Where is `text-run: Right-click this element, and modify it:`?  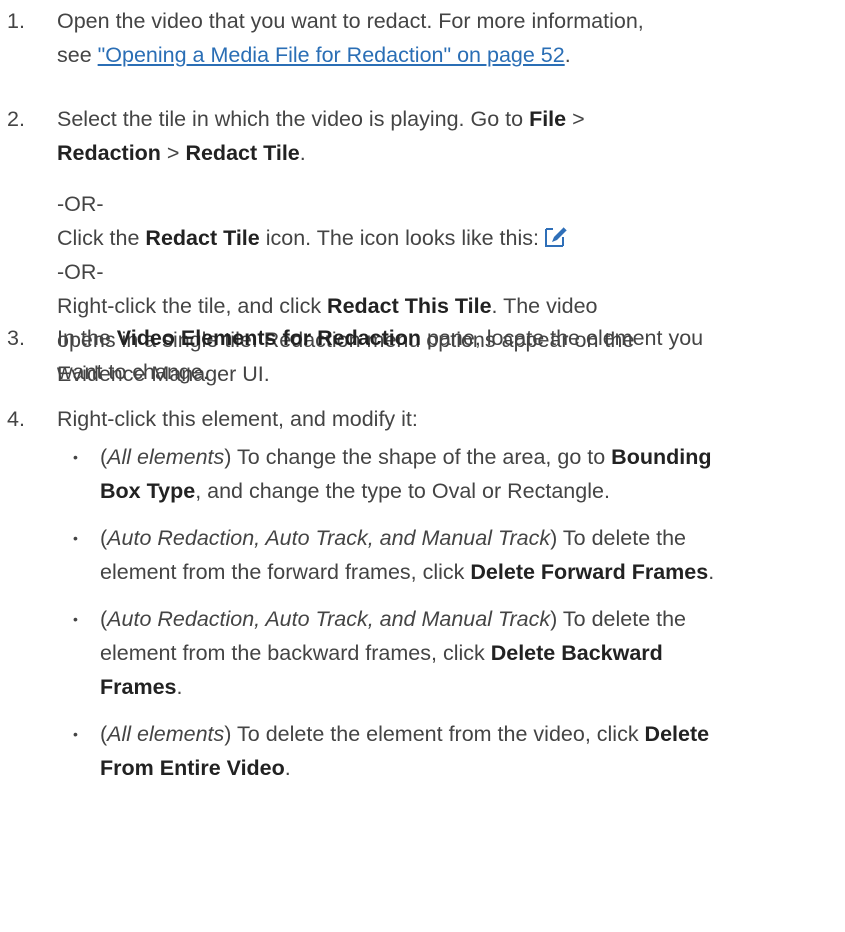 text-run: Right-click this element, and modify it: is located at coordinates (237, 419).